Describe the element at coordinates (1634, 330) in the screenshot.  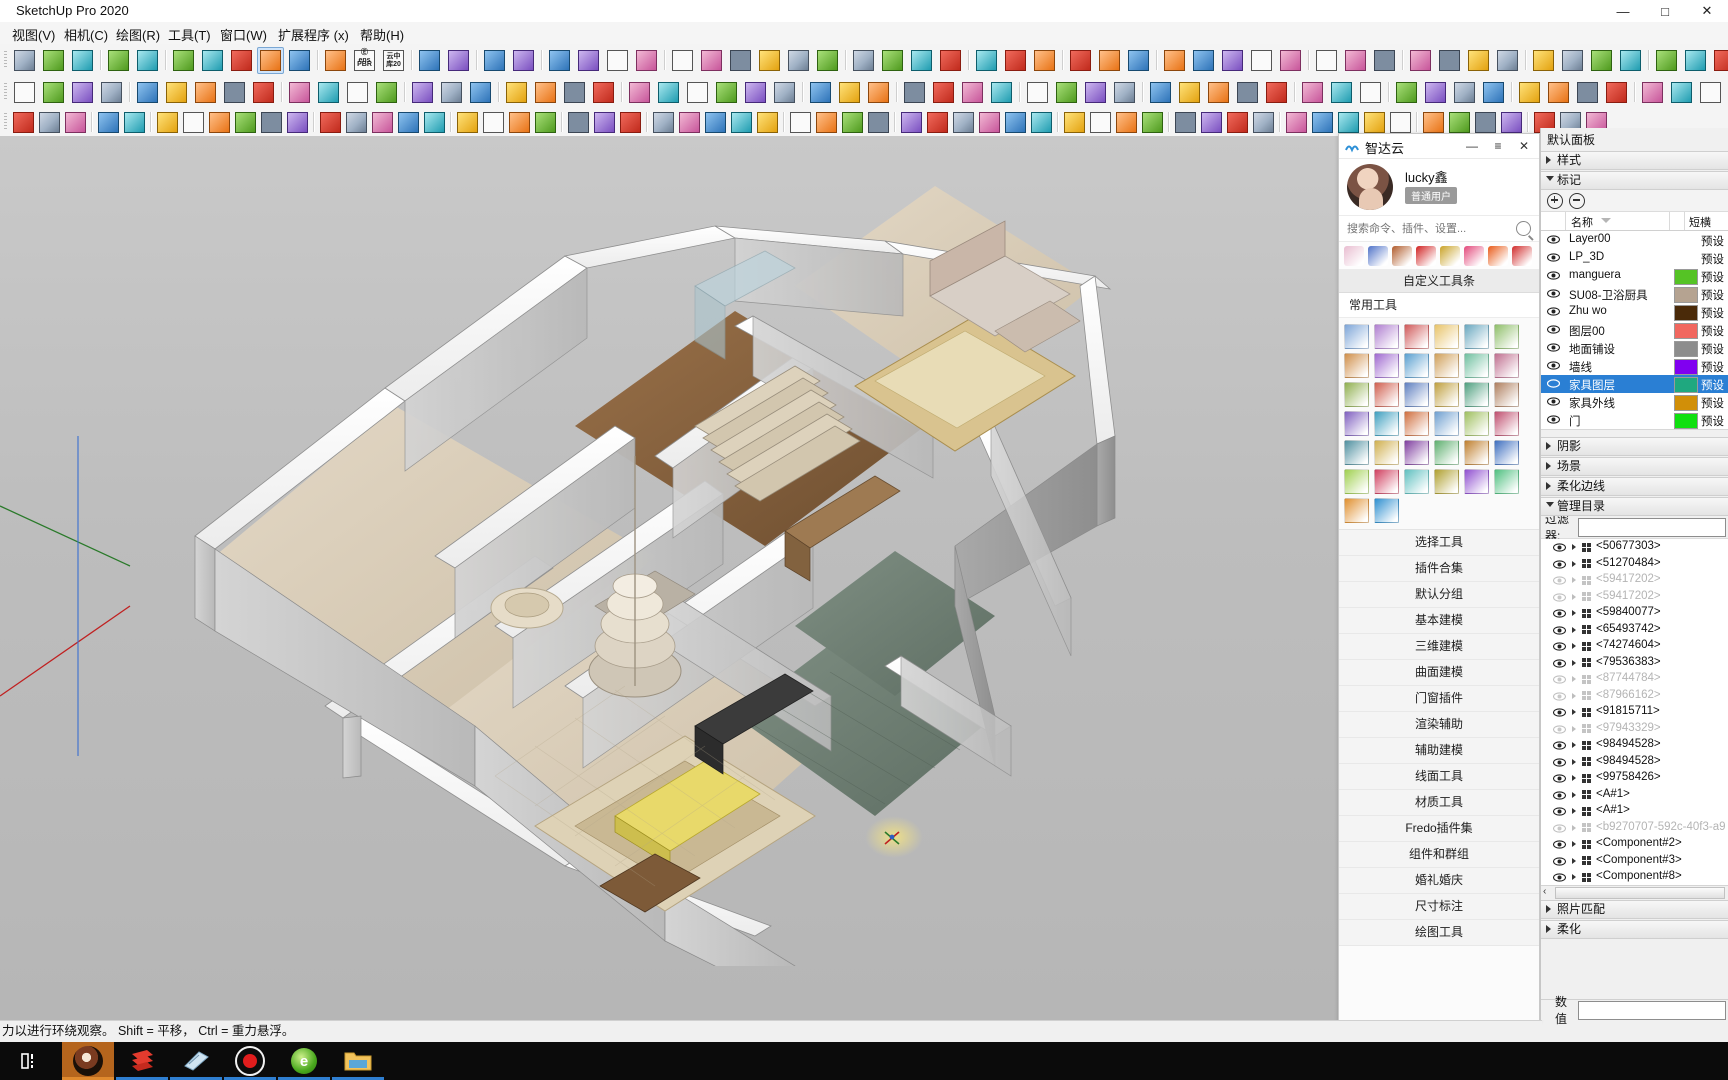
I see `layer-row: 图层00 预设` at that location.